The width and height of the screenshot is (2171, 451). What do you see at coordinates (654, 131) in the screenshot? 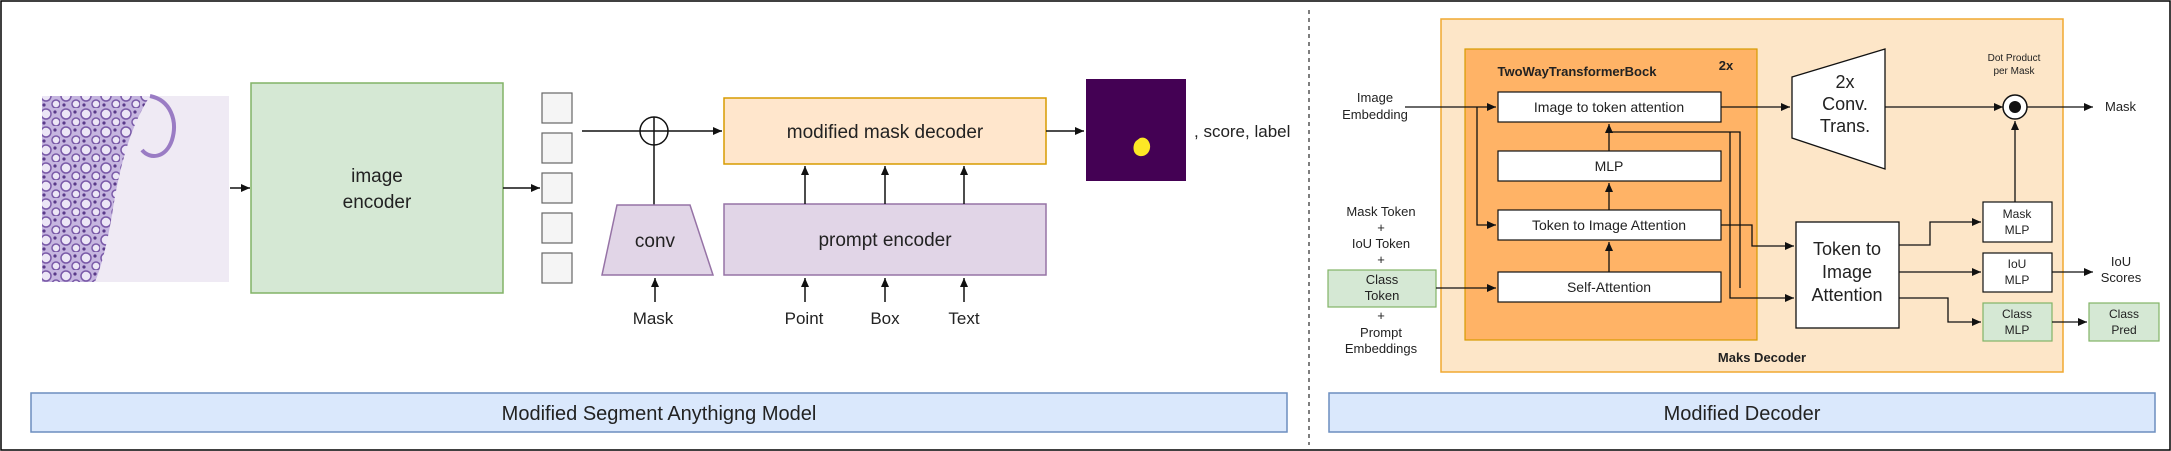
I see `sum-node` at bounding box center [654, 131].